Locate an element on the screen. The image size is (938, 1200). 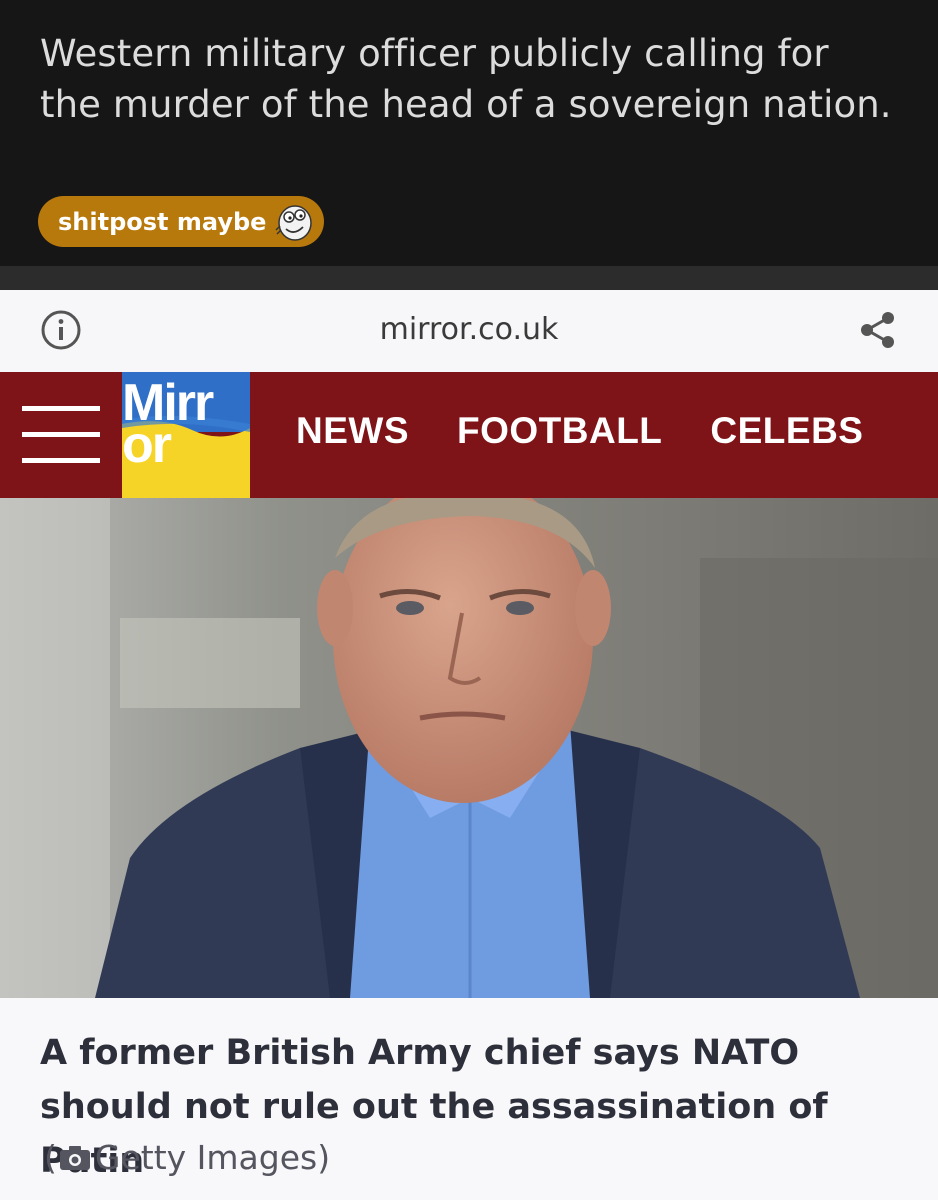
mirror-logo: Mirr or is located at coordinates (186, 435).